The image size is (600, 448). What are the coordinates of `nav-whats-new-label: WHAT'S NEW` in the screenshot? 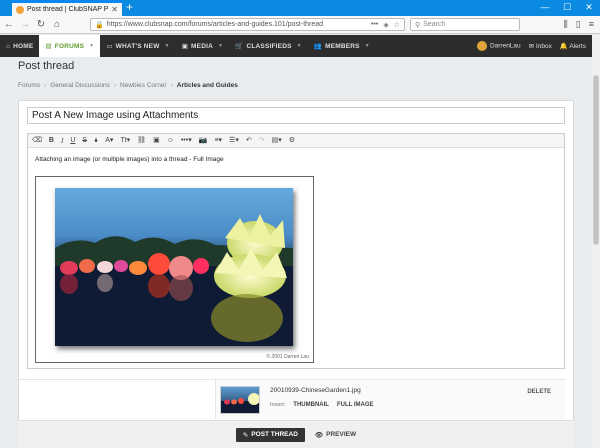 It's located at (137, 46).